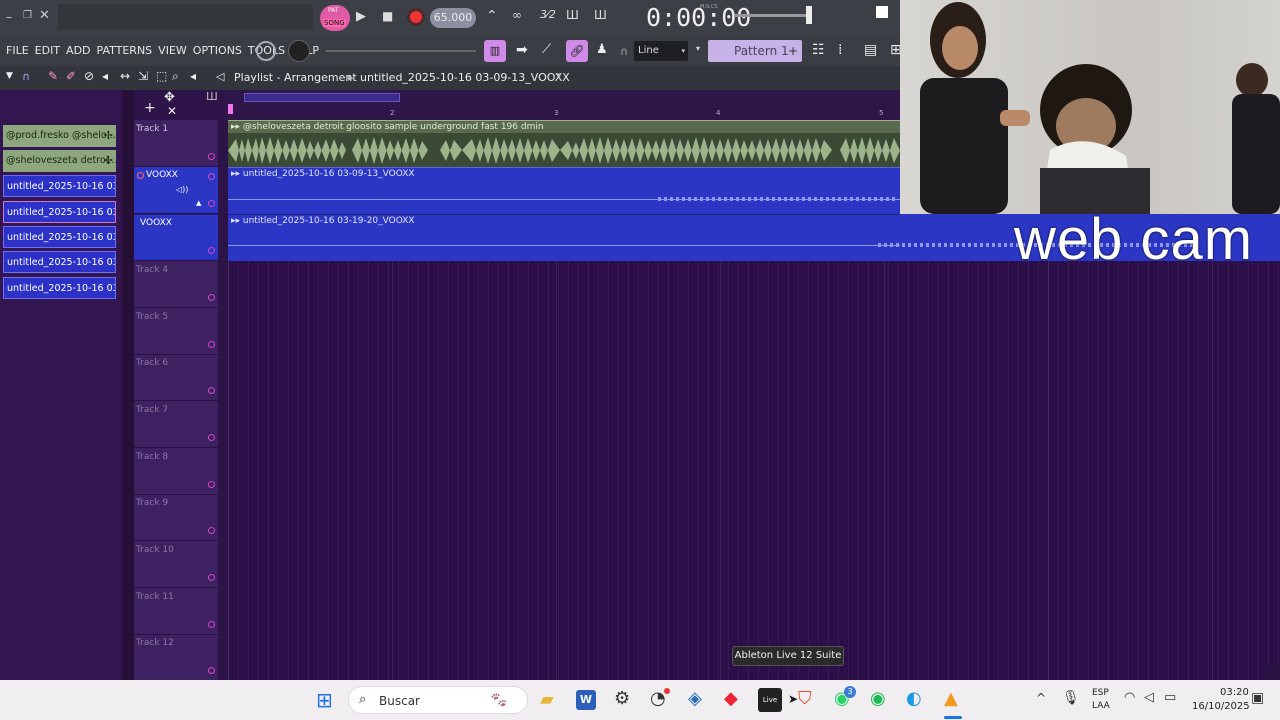  I want to click on grid-scroll-corner, so click(1273, 672).